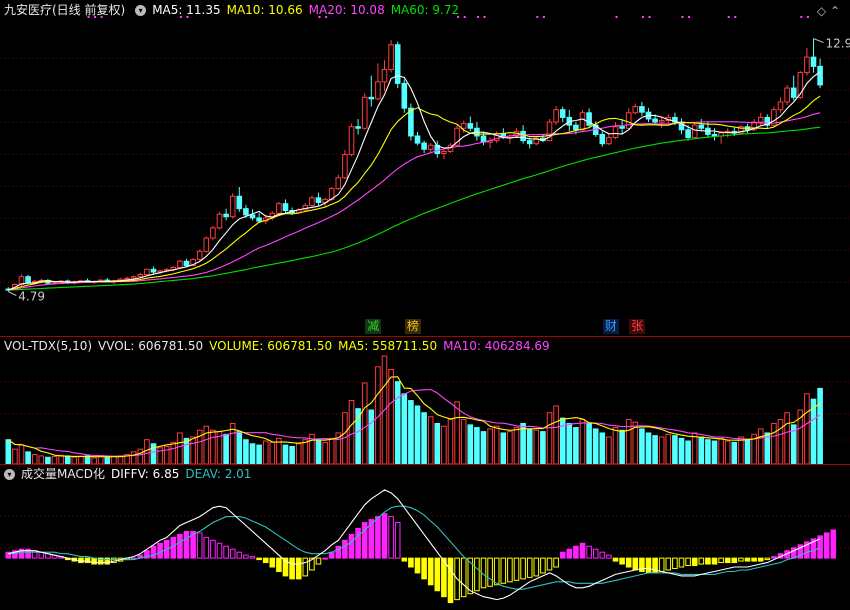 This screenshot has height=610, width=850. I want to click on ma60-label: MA60: 9.72, so click(425, 10).